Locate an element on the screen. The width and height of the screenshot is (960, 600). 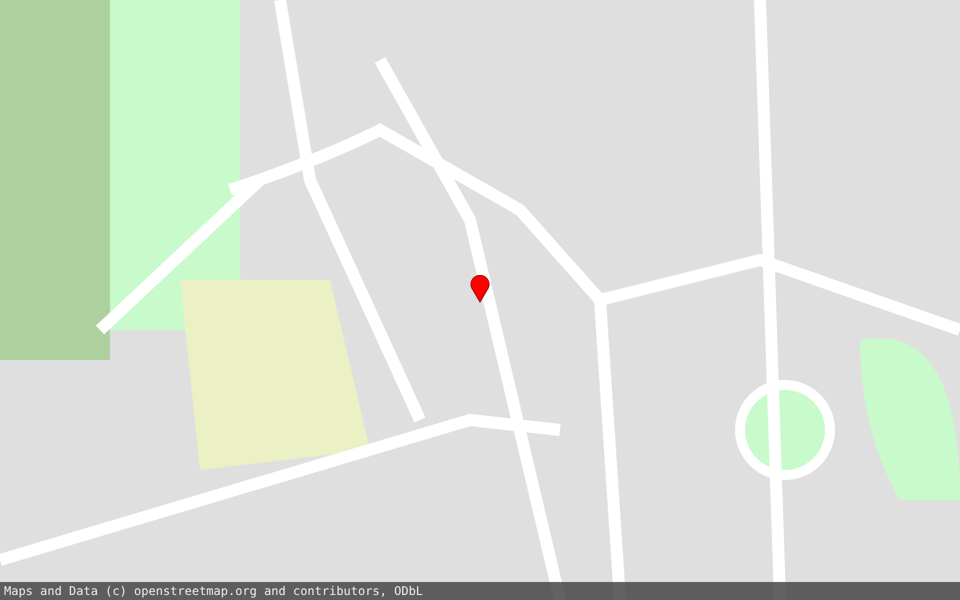
attribution-text: Maps and Data (c) openstreetmap.org and contributors, ODbL is located at coordinates (214, 591).